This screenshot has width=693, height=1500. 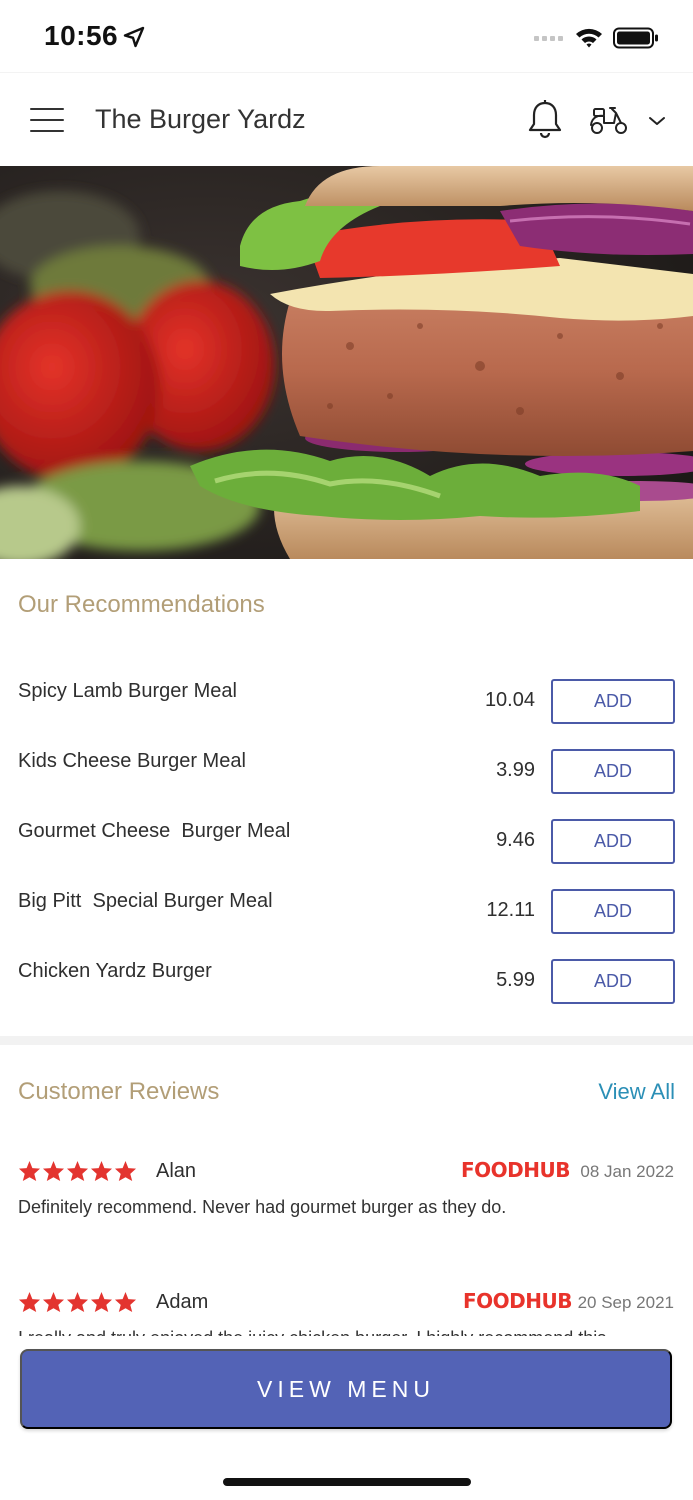 I want to click on view-all-link: View All, so click(x=636, y=1092).